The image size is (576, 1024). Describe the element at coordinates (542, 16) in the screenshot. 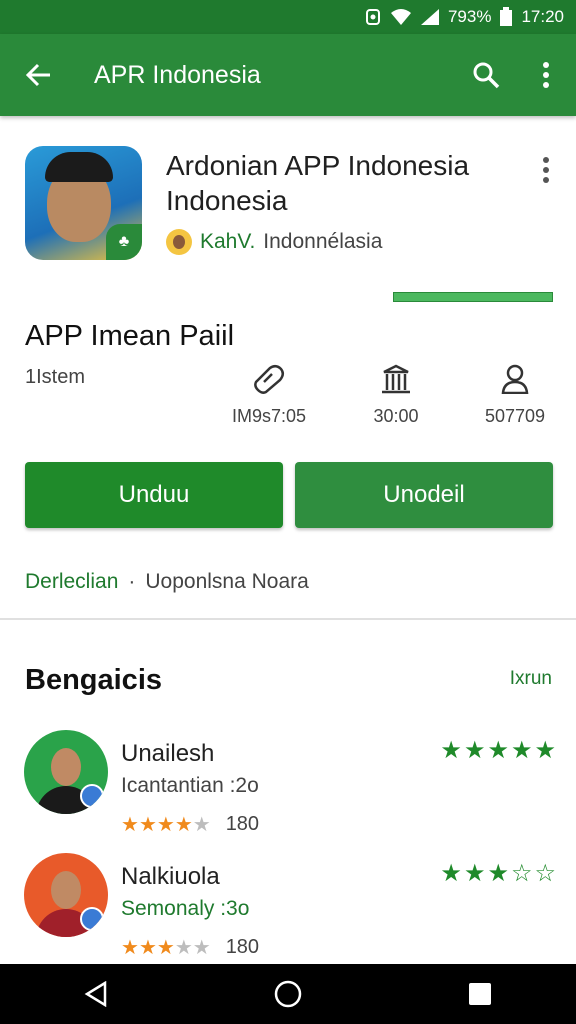

I see `clock: 17:20` at that location.